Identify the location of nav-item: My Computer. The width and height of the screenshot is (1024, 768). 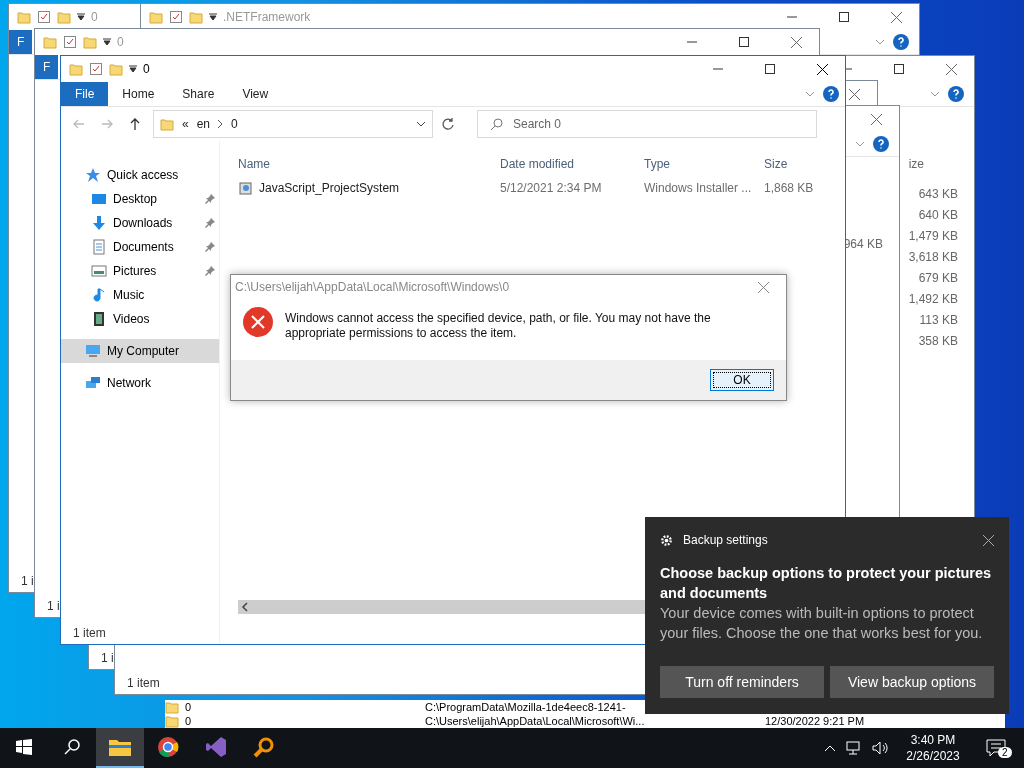
(140, 351).